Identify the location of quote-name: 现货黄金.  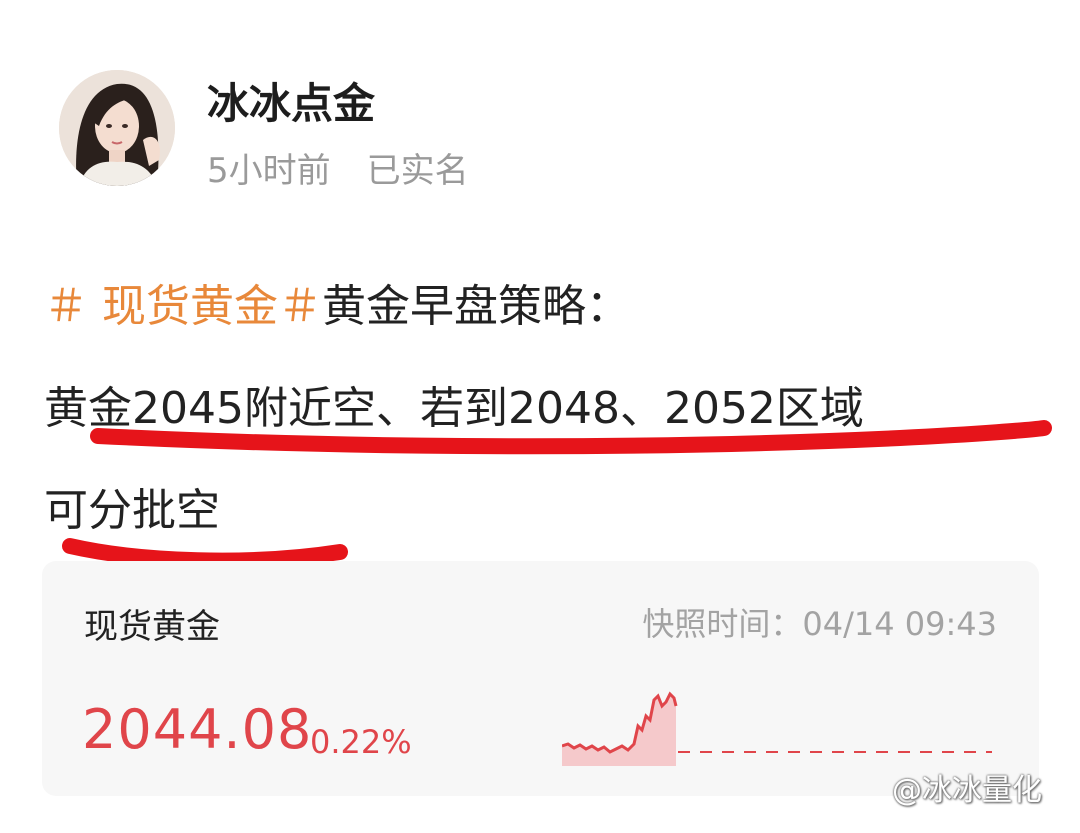
(152, 627).